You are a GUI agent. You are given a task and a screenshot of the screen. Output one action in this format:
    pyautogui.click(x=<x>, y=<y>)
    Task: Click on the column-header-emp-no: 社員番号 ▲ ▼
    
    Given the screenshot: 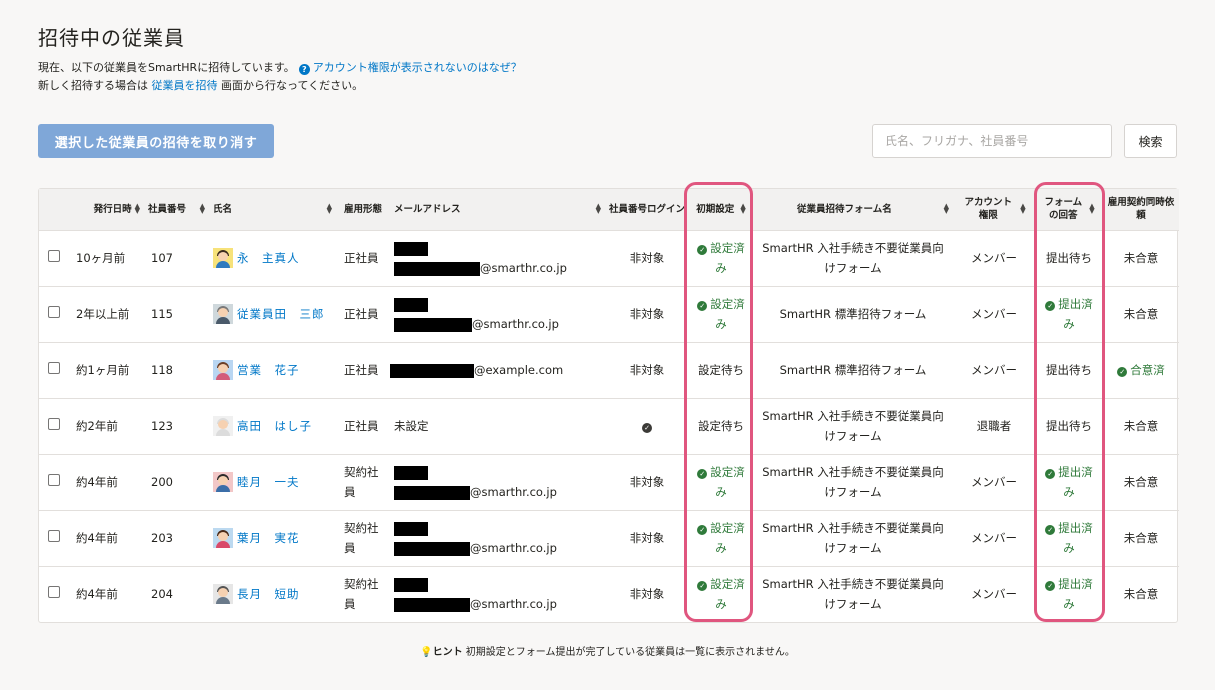 What is the action you would take?
    pyautogui.click(x=176, y=209)
    